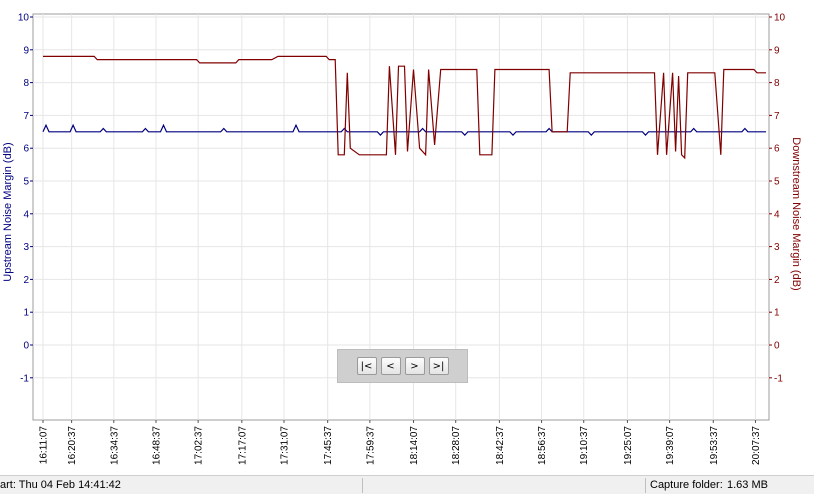 The width and height of the screenshot is (814, 494). Describe the element at coordinates (24, 18) in the screenshot. I see `y-left-tick-label: 10` at that location.